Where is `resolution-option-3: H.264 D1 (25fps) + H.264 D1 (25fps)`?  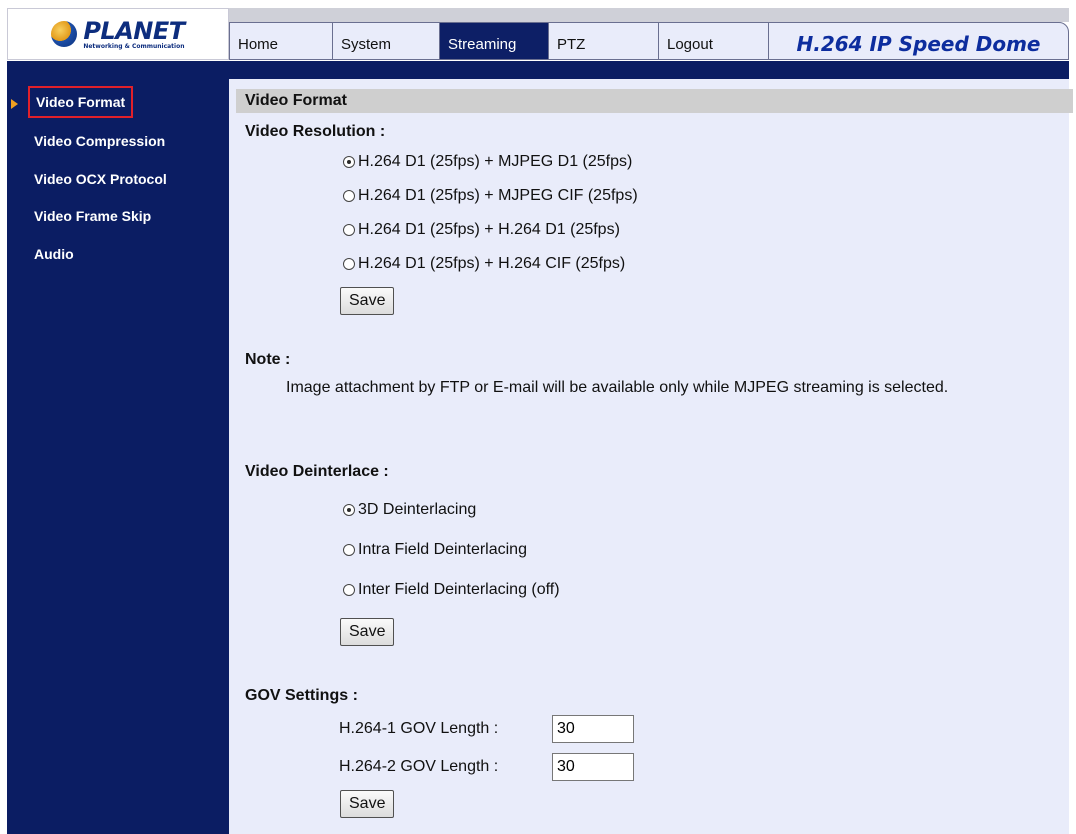 resolution-option-3: H.264 D1 (25fps) + H.264 D1 (25fps) is located at coordinates (481, 230).